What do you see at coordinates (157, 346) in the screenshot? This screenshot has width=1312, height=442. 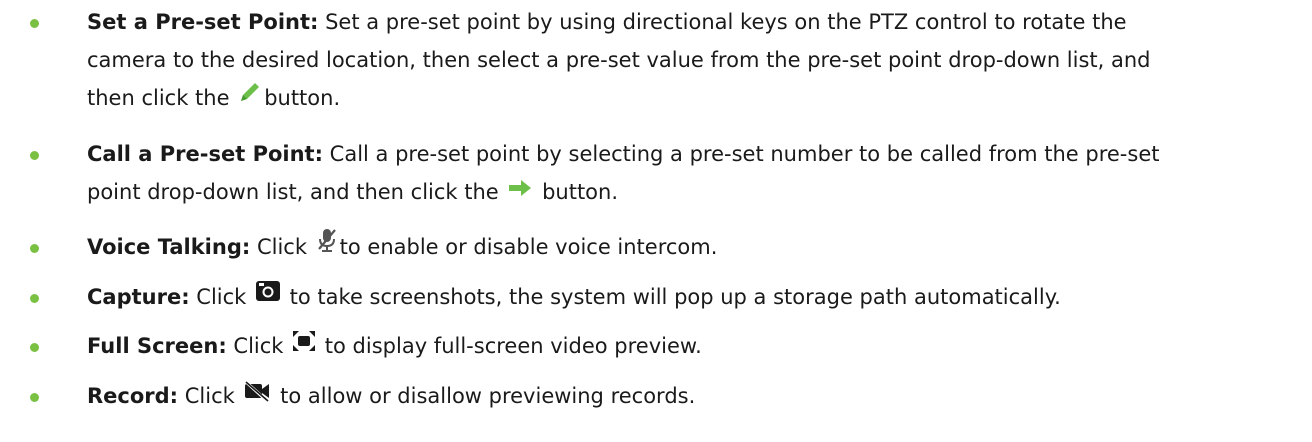 I see `term-full-screen: Full Screen:` at bounding box center [157, 346].